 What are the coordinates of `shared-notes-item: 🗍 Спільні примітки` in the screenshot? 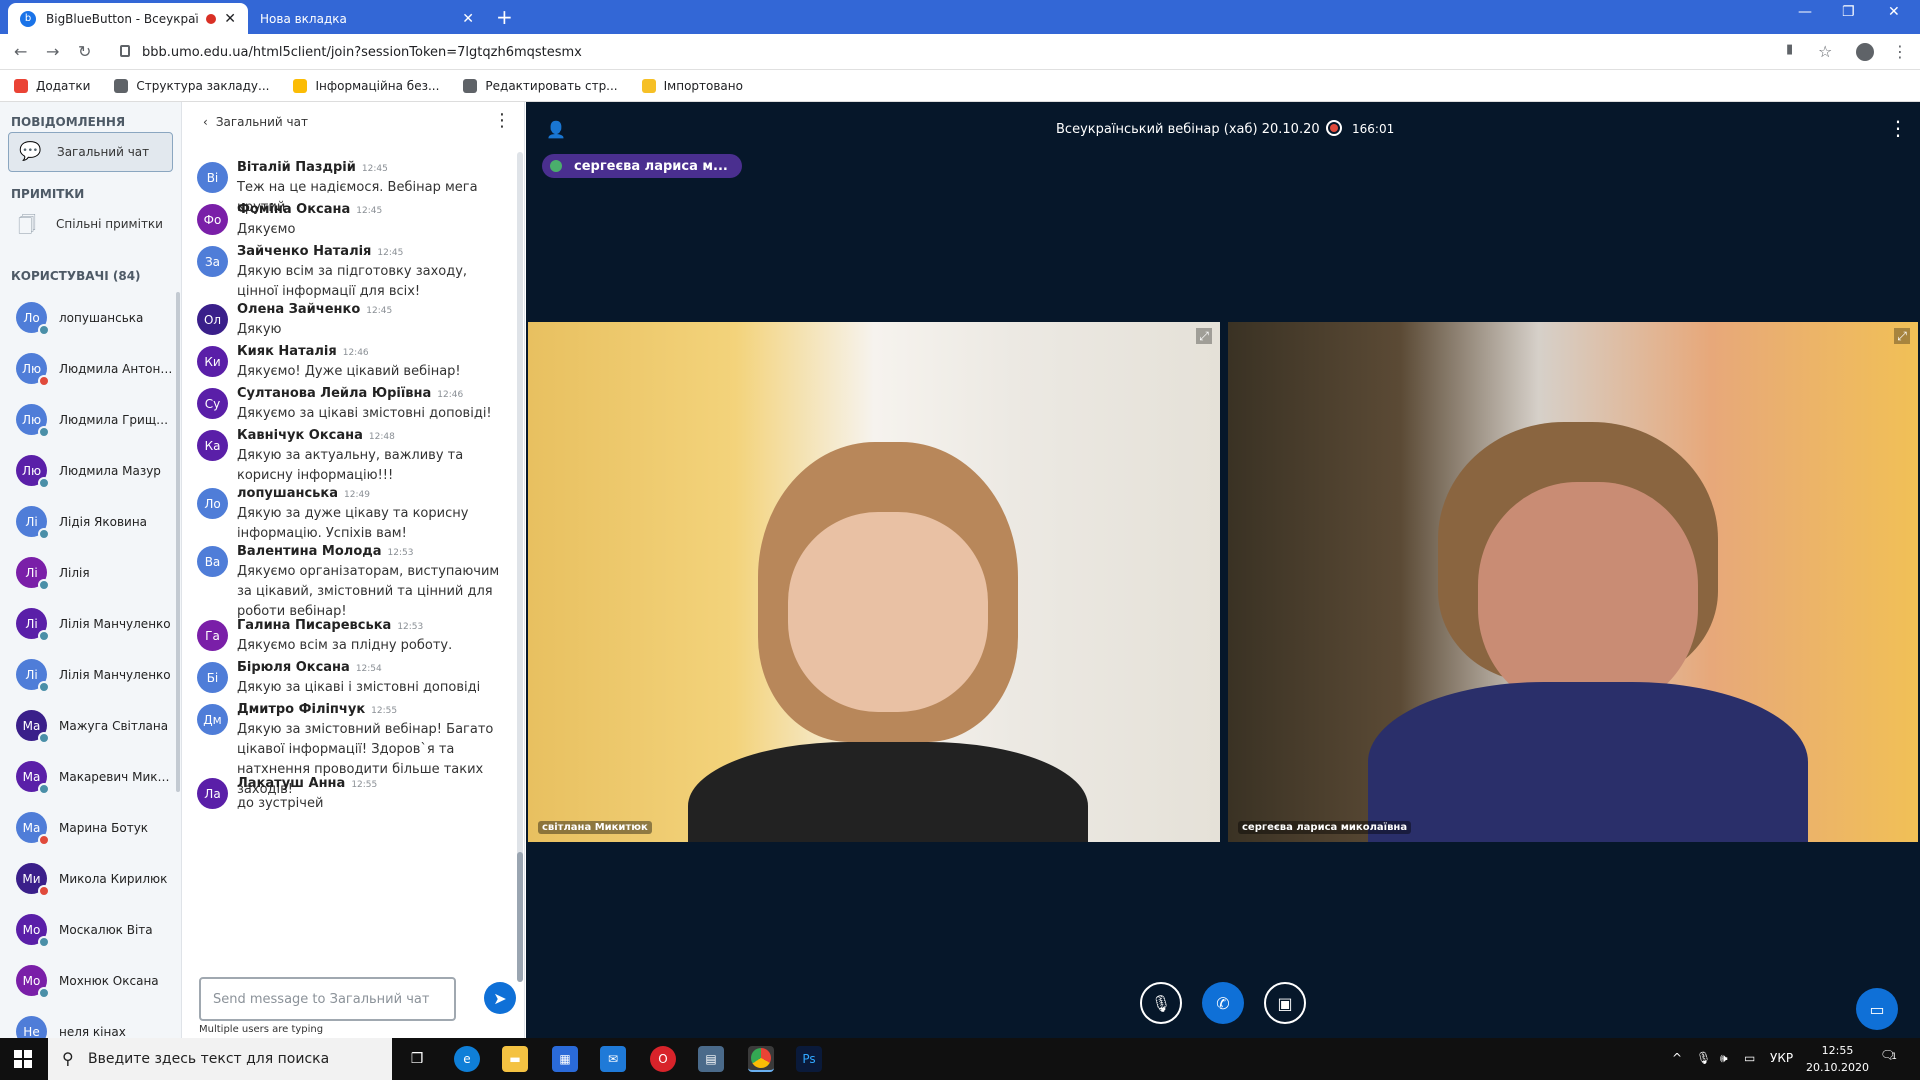 It's located at (90, 224).